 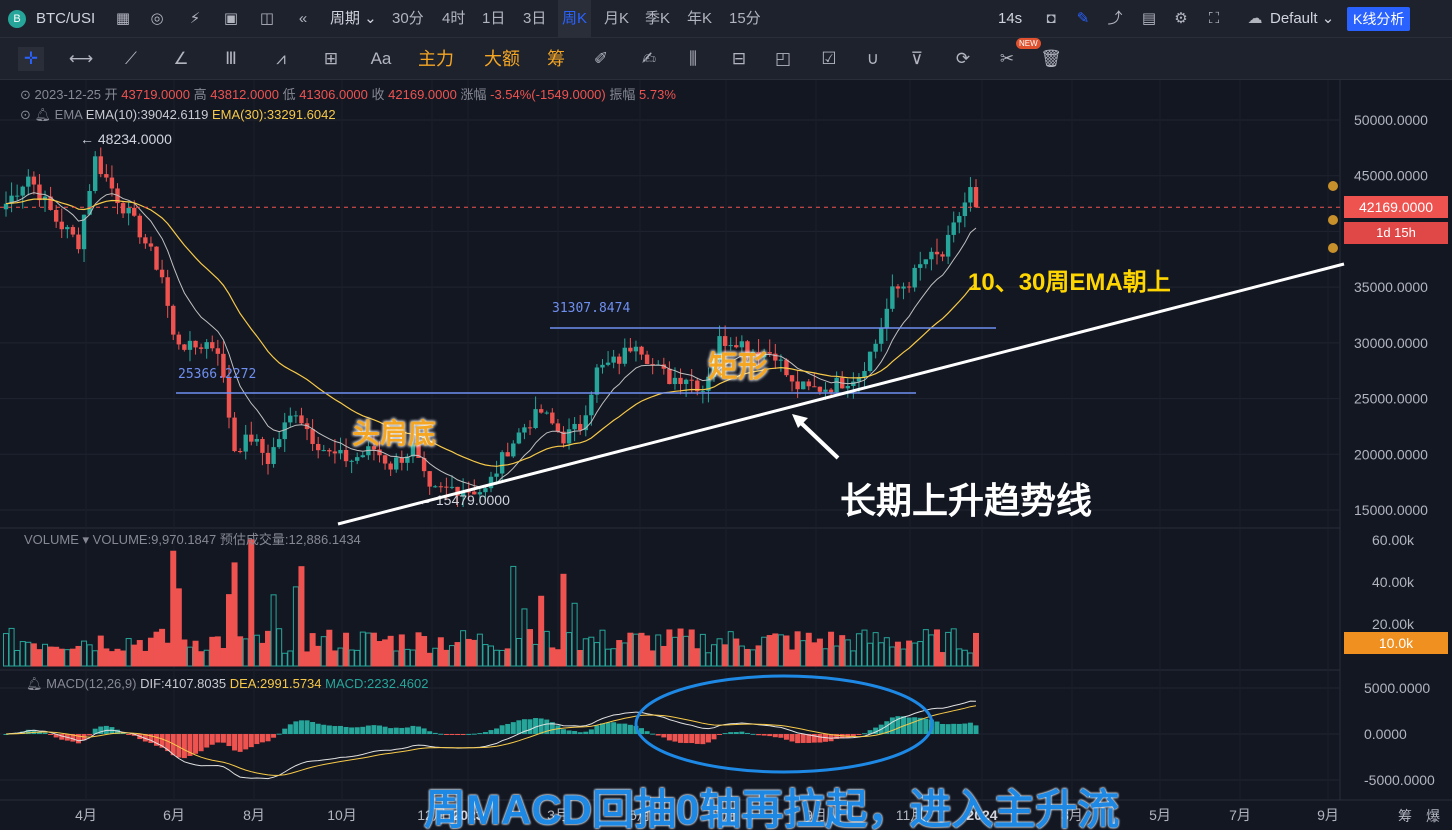 I want to click on interval-quarterly: 季K, so click(x=657, y=19).